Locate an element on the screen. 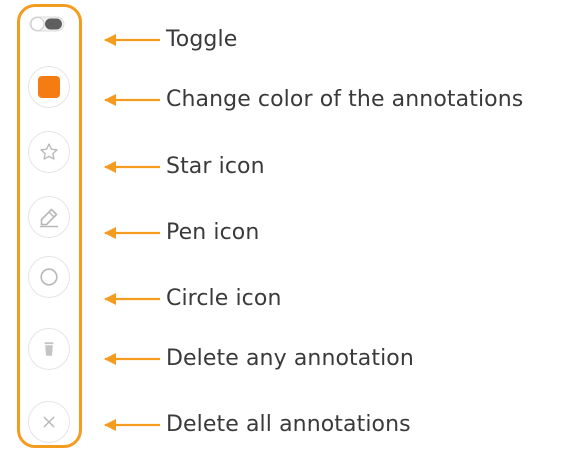 Image resolution: width=580 pixels, height=453 pixels. star-tool-button is located at coordinates (49, 152).